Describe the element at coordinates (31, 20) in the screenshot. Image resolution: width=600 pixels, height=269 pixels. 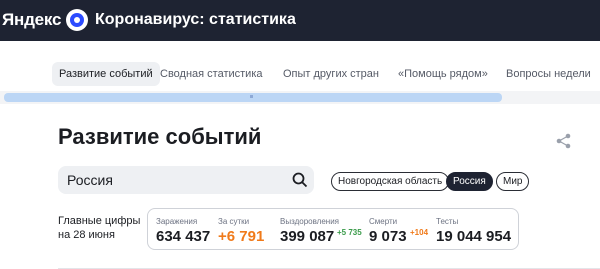
I see `yandex-logo: Яндекс` at that location.